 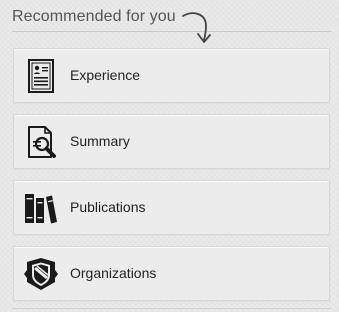 What do you see at coordinates (100, 141) in the screenshot?
I see `recommendation-label: Summary` at bounding box center [100, 141].